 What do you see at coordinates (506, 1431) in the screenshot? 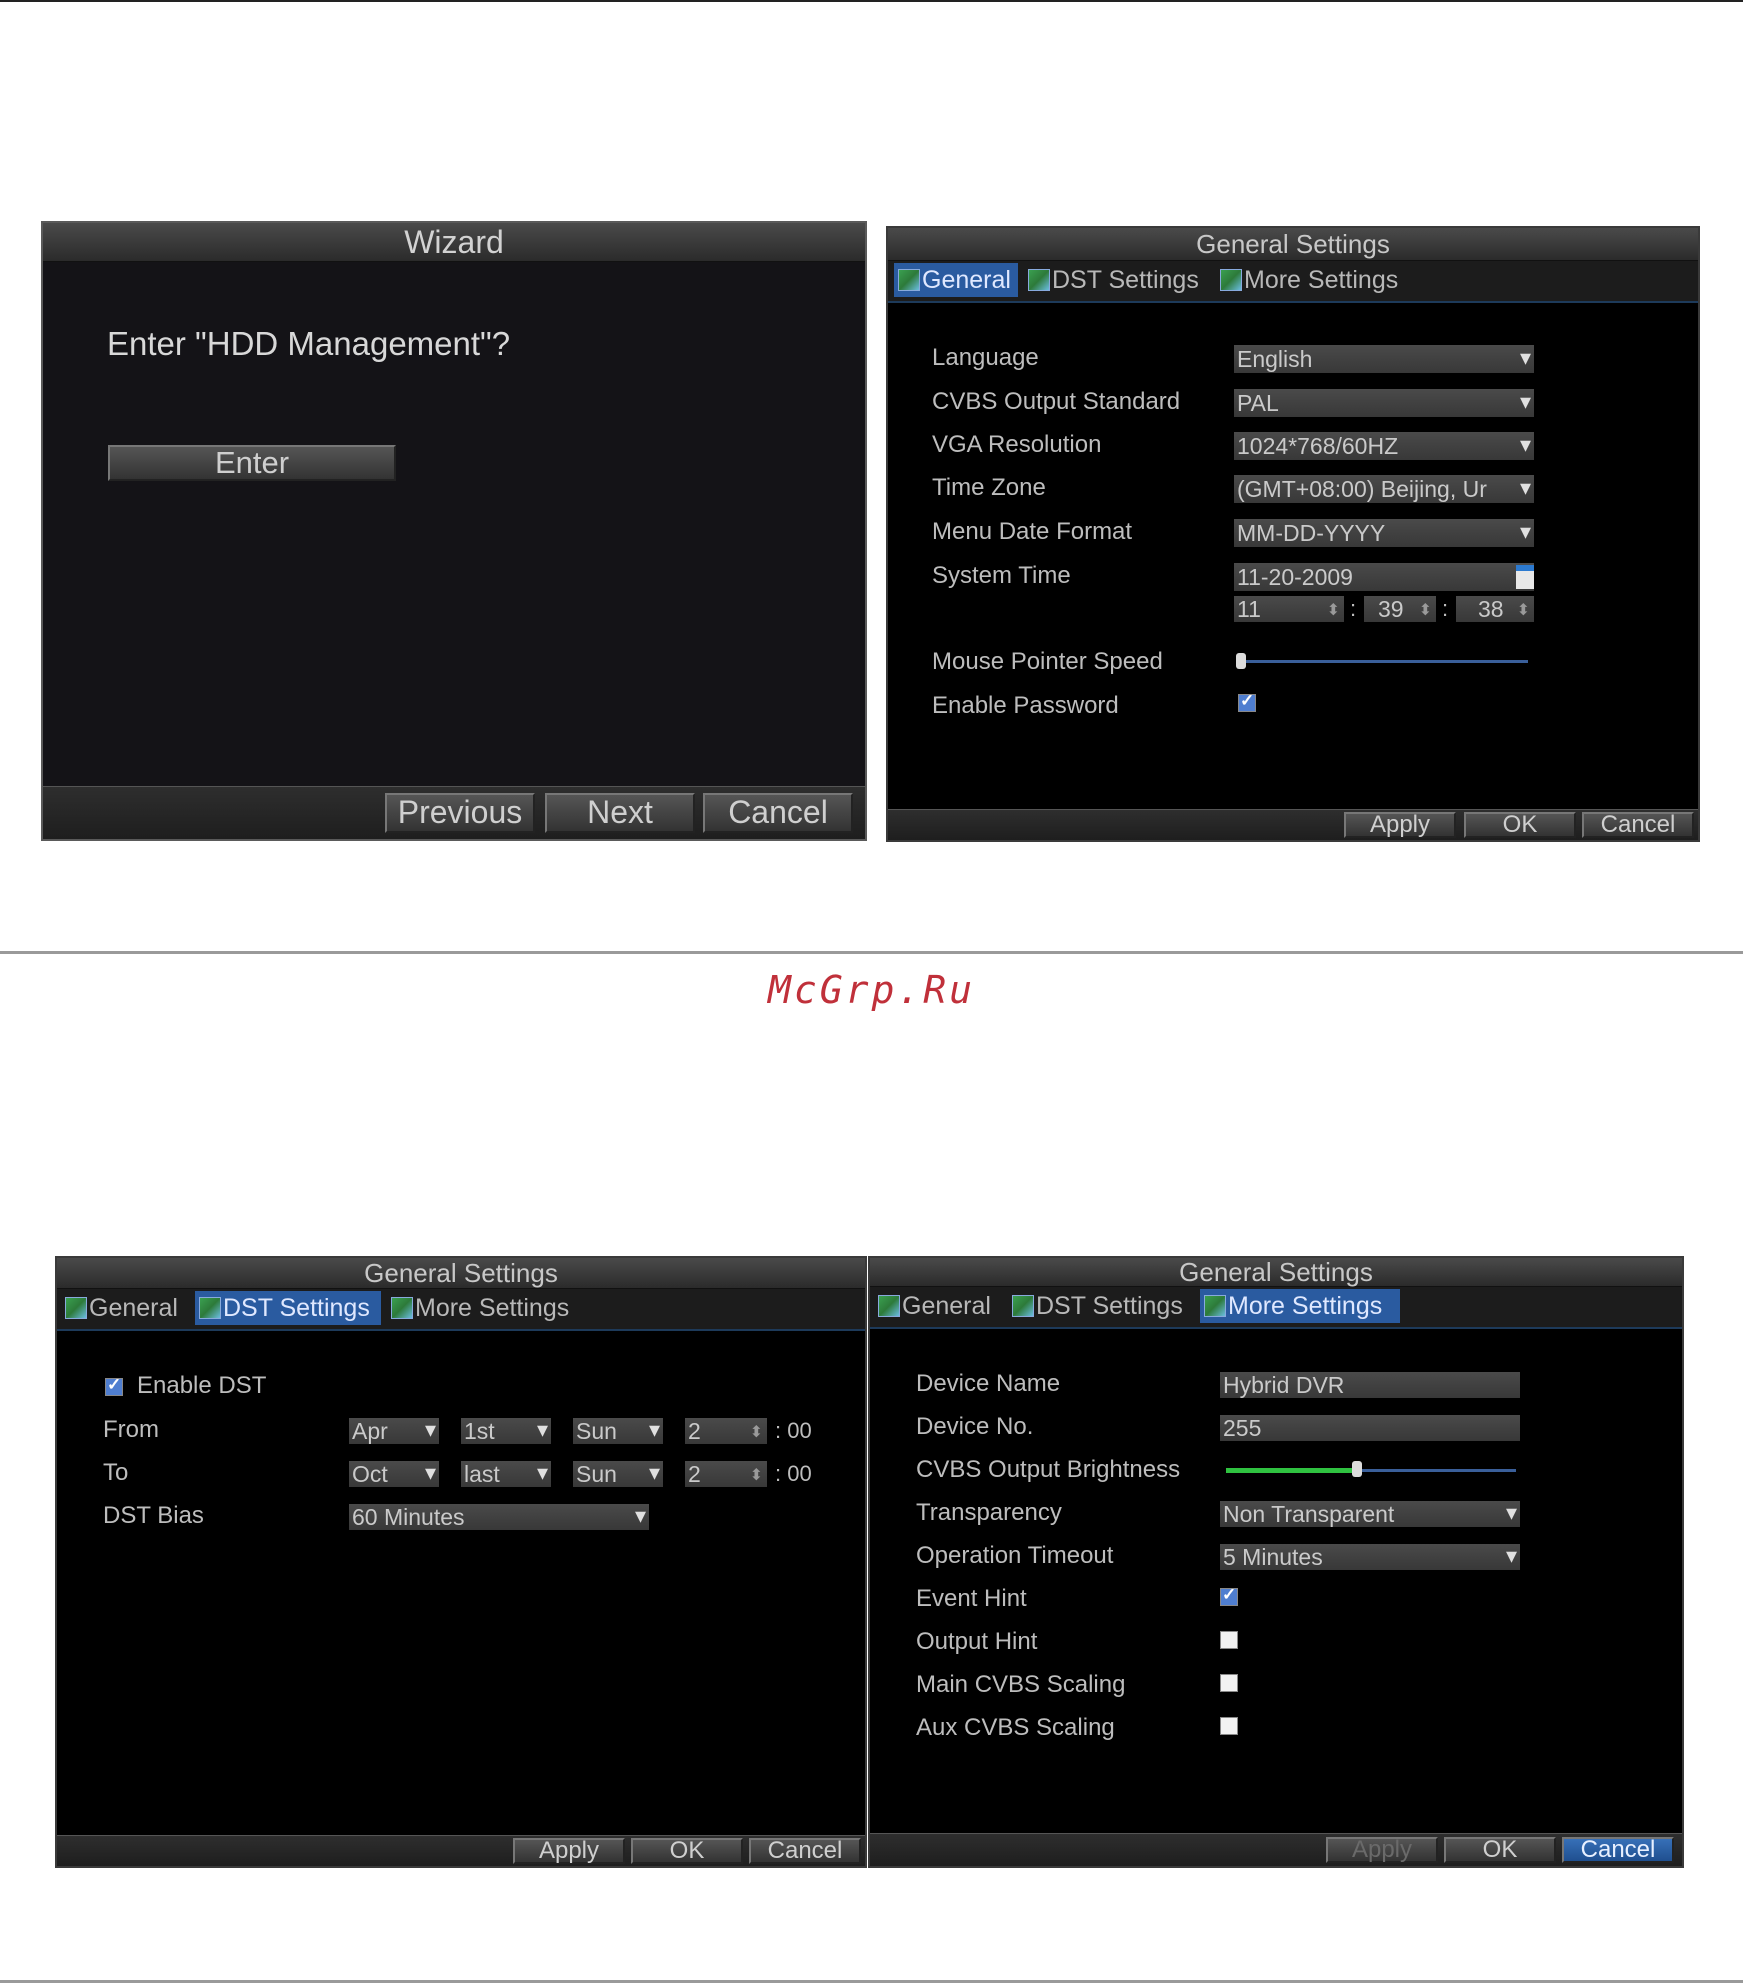
I see `from-week-select: 1st` at bounding box center [506, 1431].